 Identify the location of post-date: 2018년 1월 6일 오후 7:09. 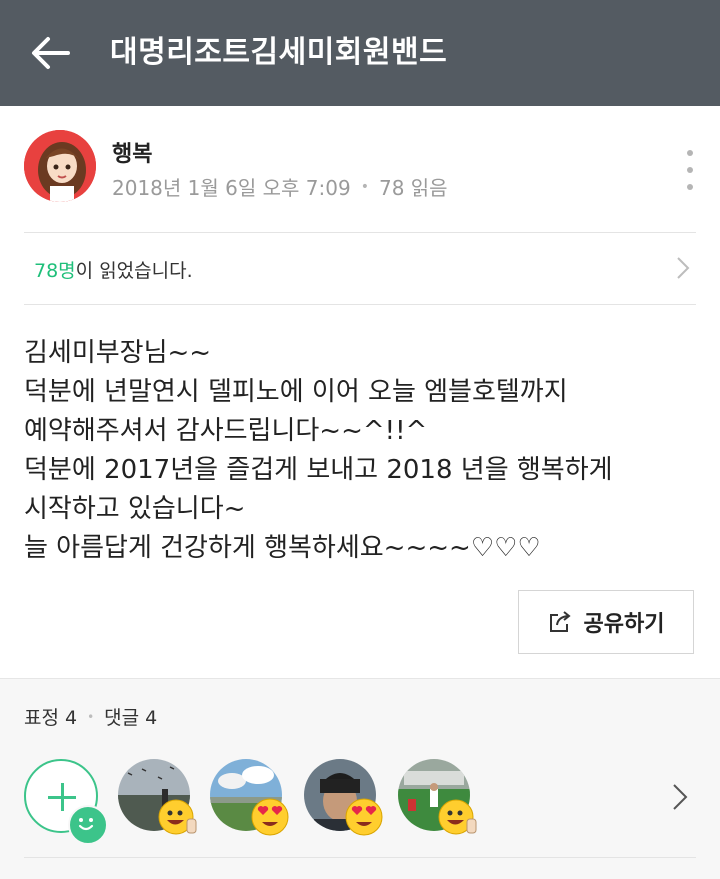
(231, 188).